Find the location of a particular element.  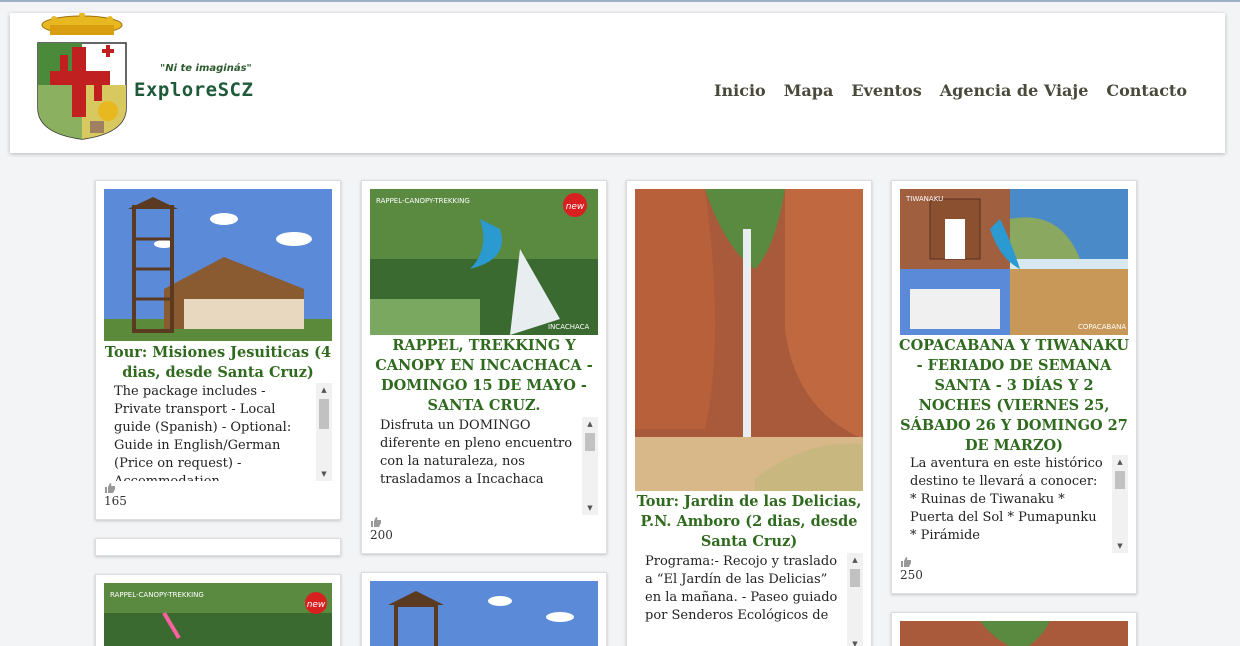

tour-image-incachaca: new RAPPEL-CANOPY-TREKKING is located at coordinates (218, 614).